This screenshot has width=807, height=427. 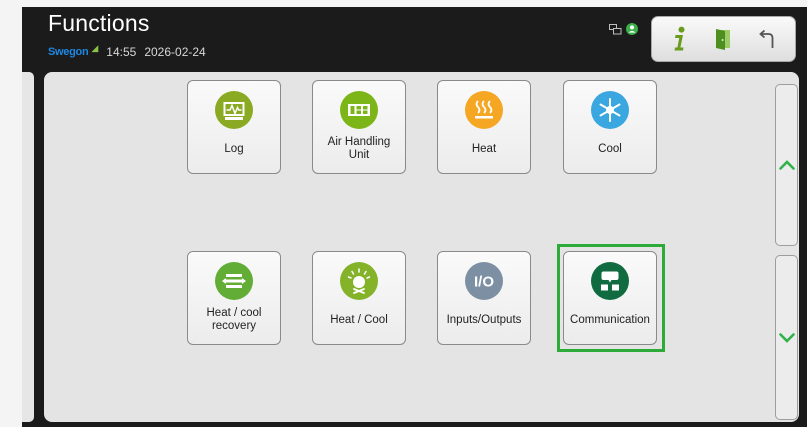 I want to click on brand-logo: Swegon, so click(x=68, y=52).